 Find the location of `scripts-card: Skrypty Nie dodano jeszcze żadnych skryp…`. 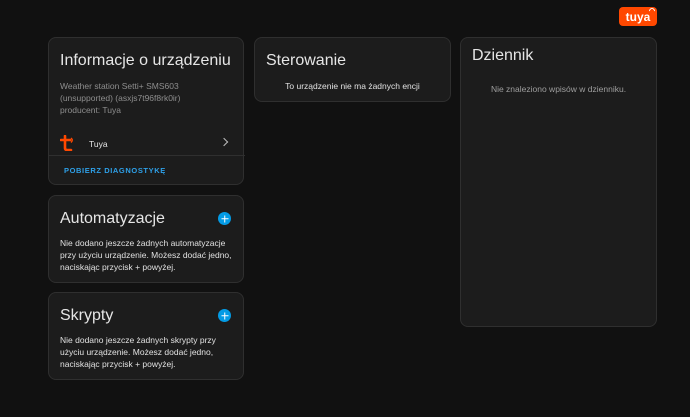

scripts-card: Skrypty Nie dodano jeszcze żadnych skryp… is located at coordinates (146, 336).